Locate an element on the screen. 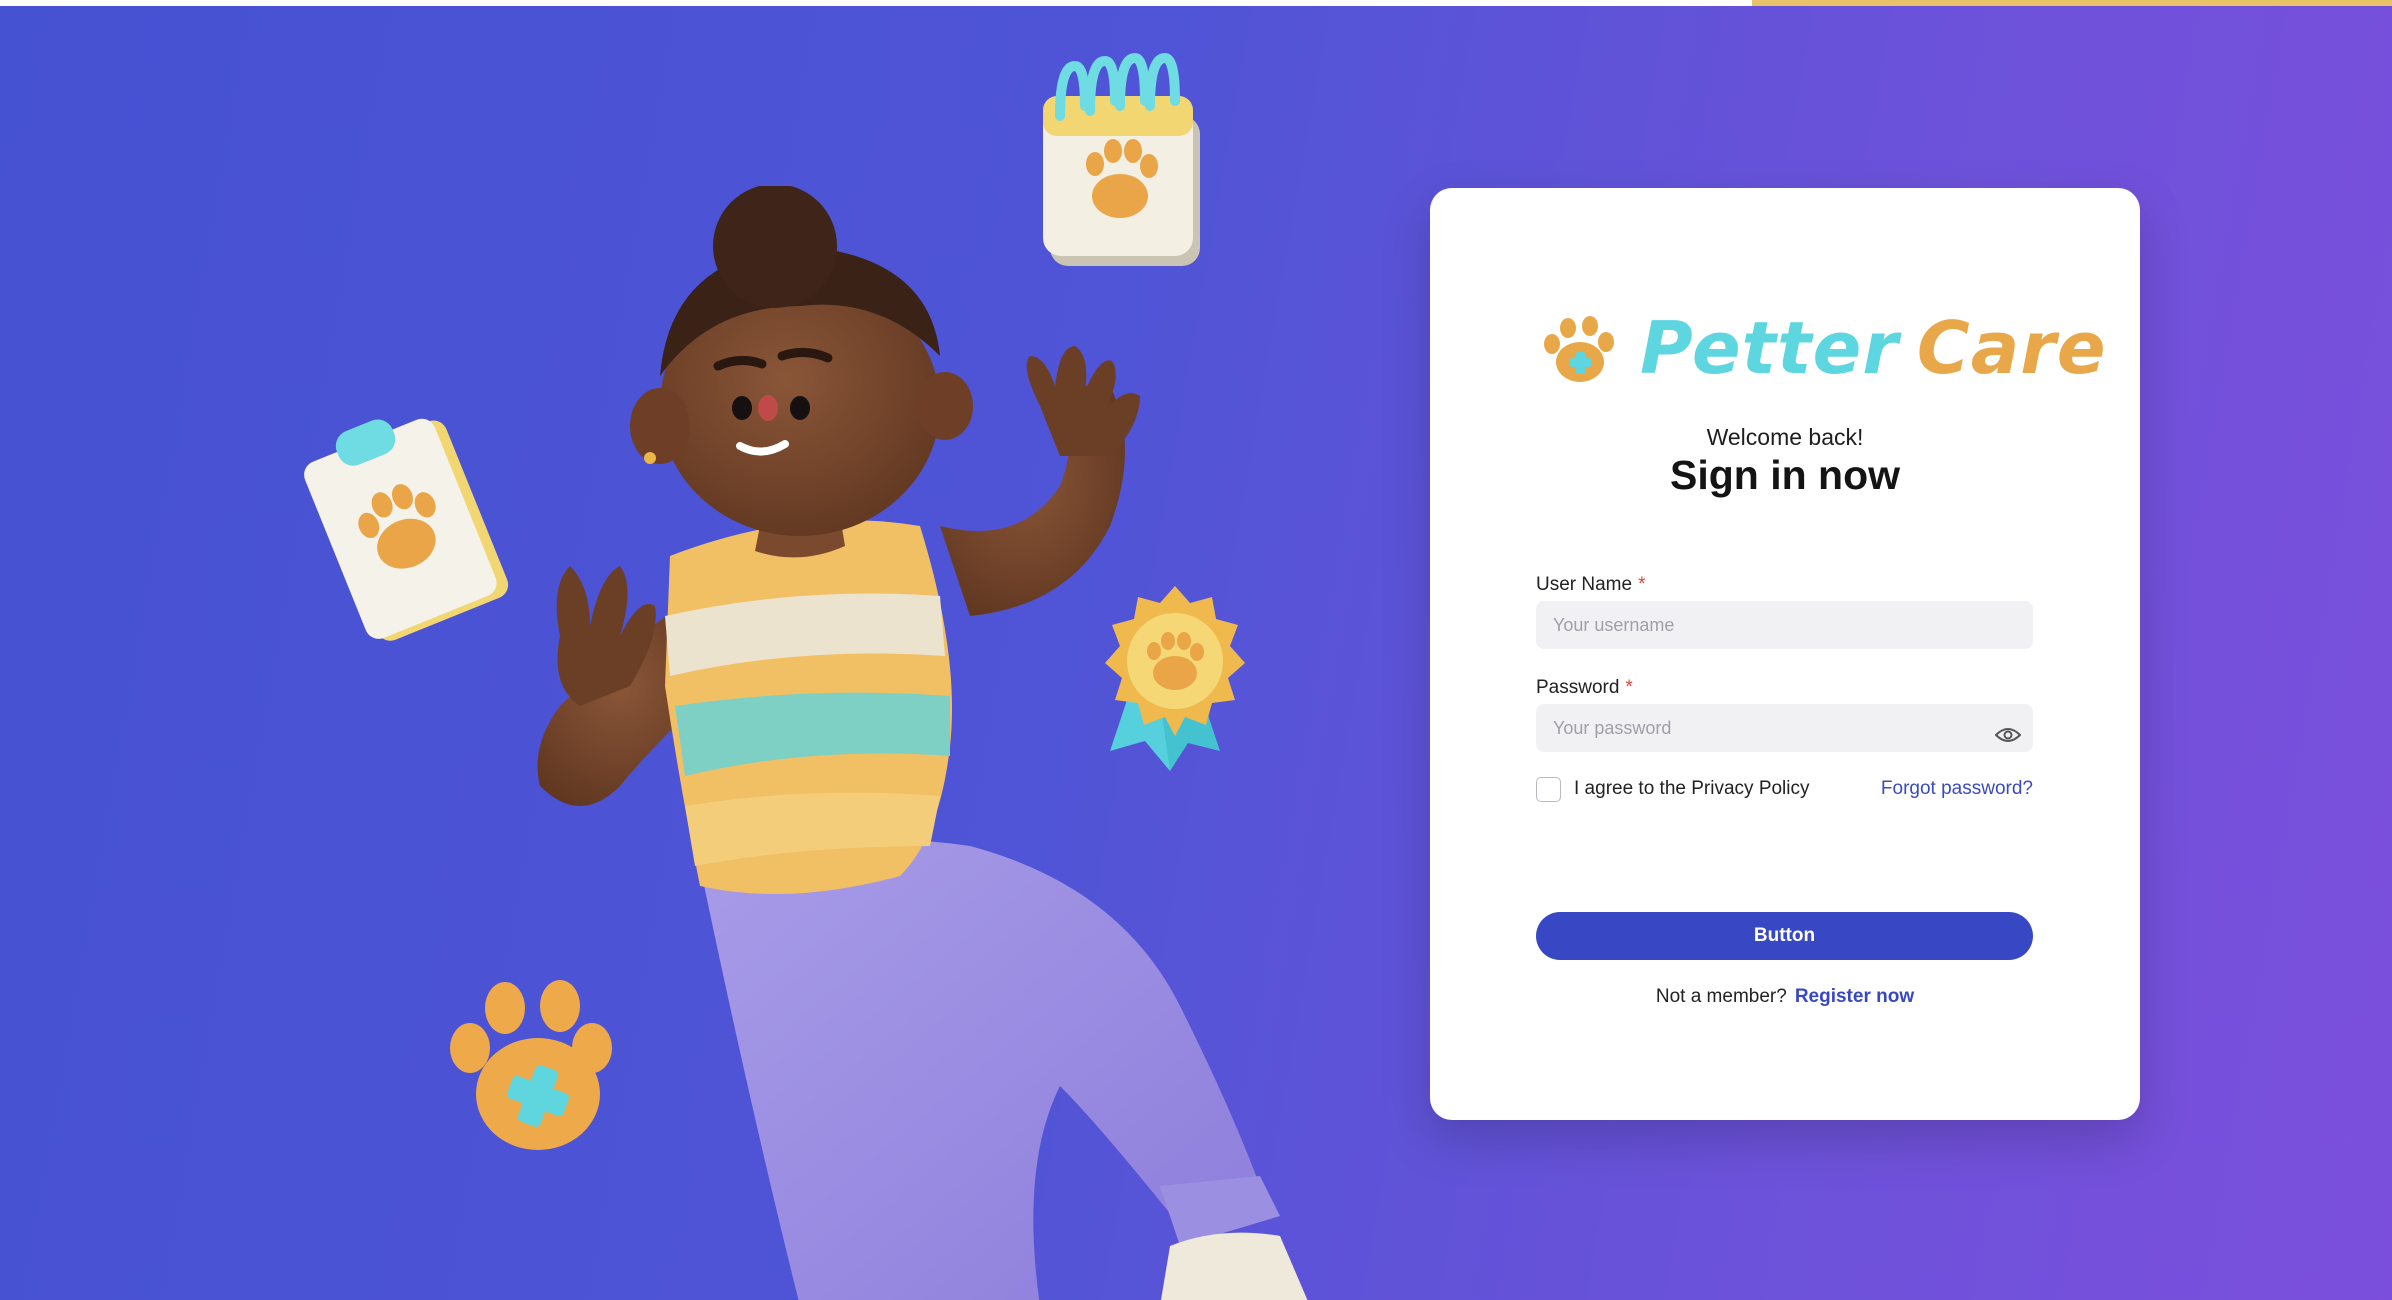 The width and height of the screenshot is (2392, 1300). calendar-paw-icon is located at coordinates (1121, 159).